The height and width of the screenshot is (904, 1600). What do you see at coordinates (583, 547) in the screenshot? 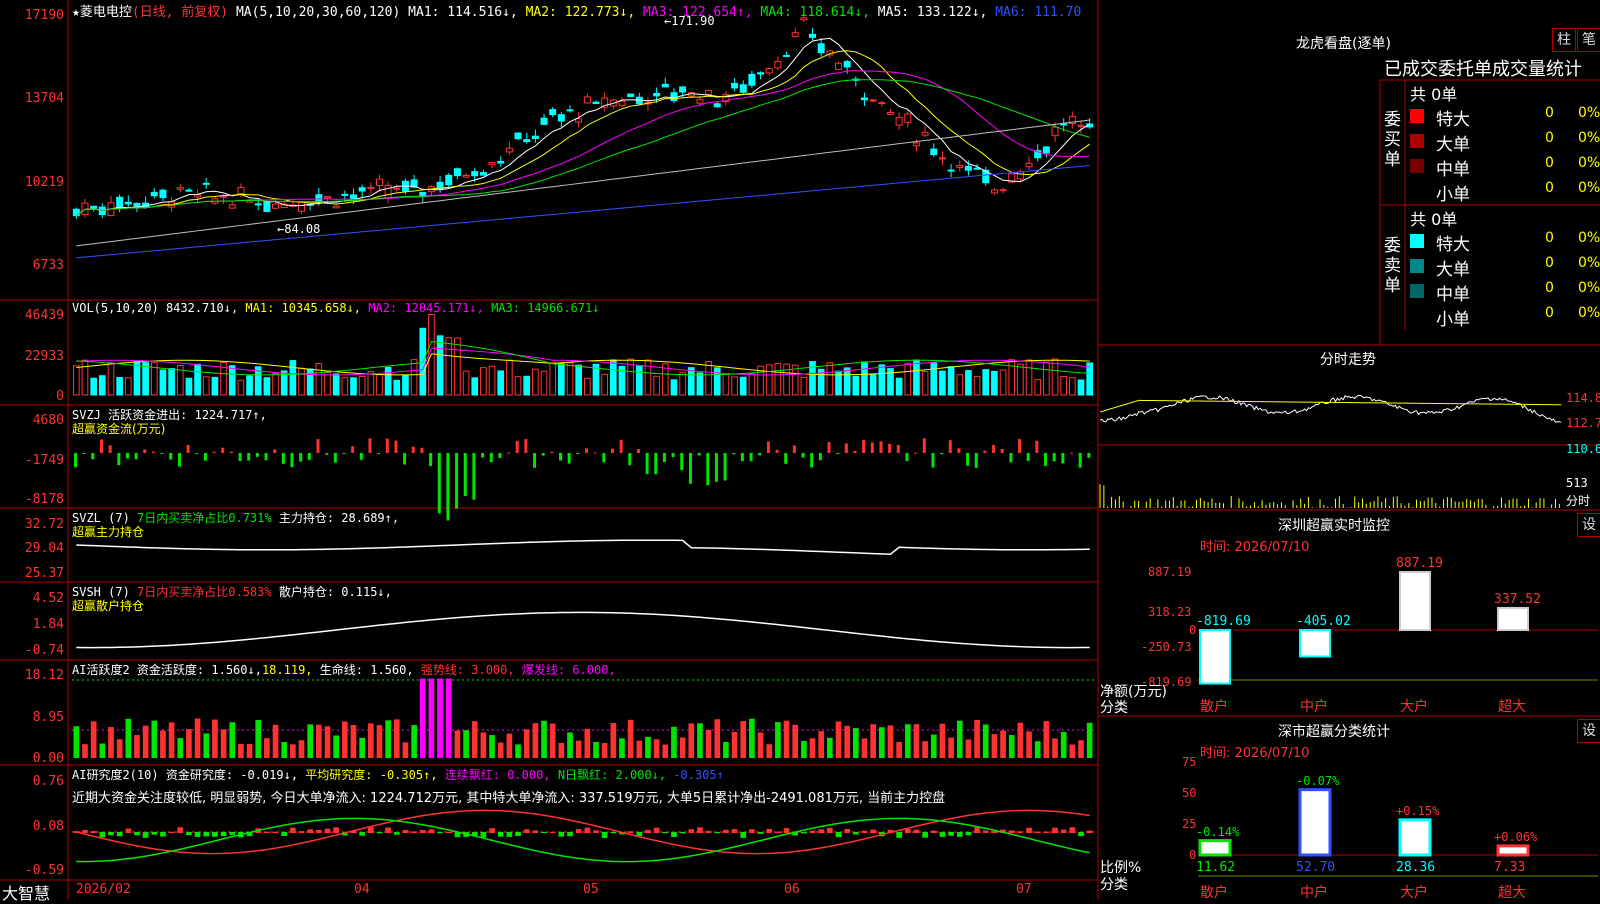
I see `svzl-chart` at bounding box center [583, 547].